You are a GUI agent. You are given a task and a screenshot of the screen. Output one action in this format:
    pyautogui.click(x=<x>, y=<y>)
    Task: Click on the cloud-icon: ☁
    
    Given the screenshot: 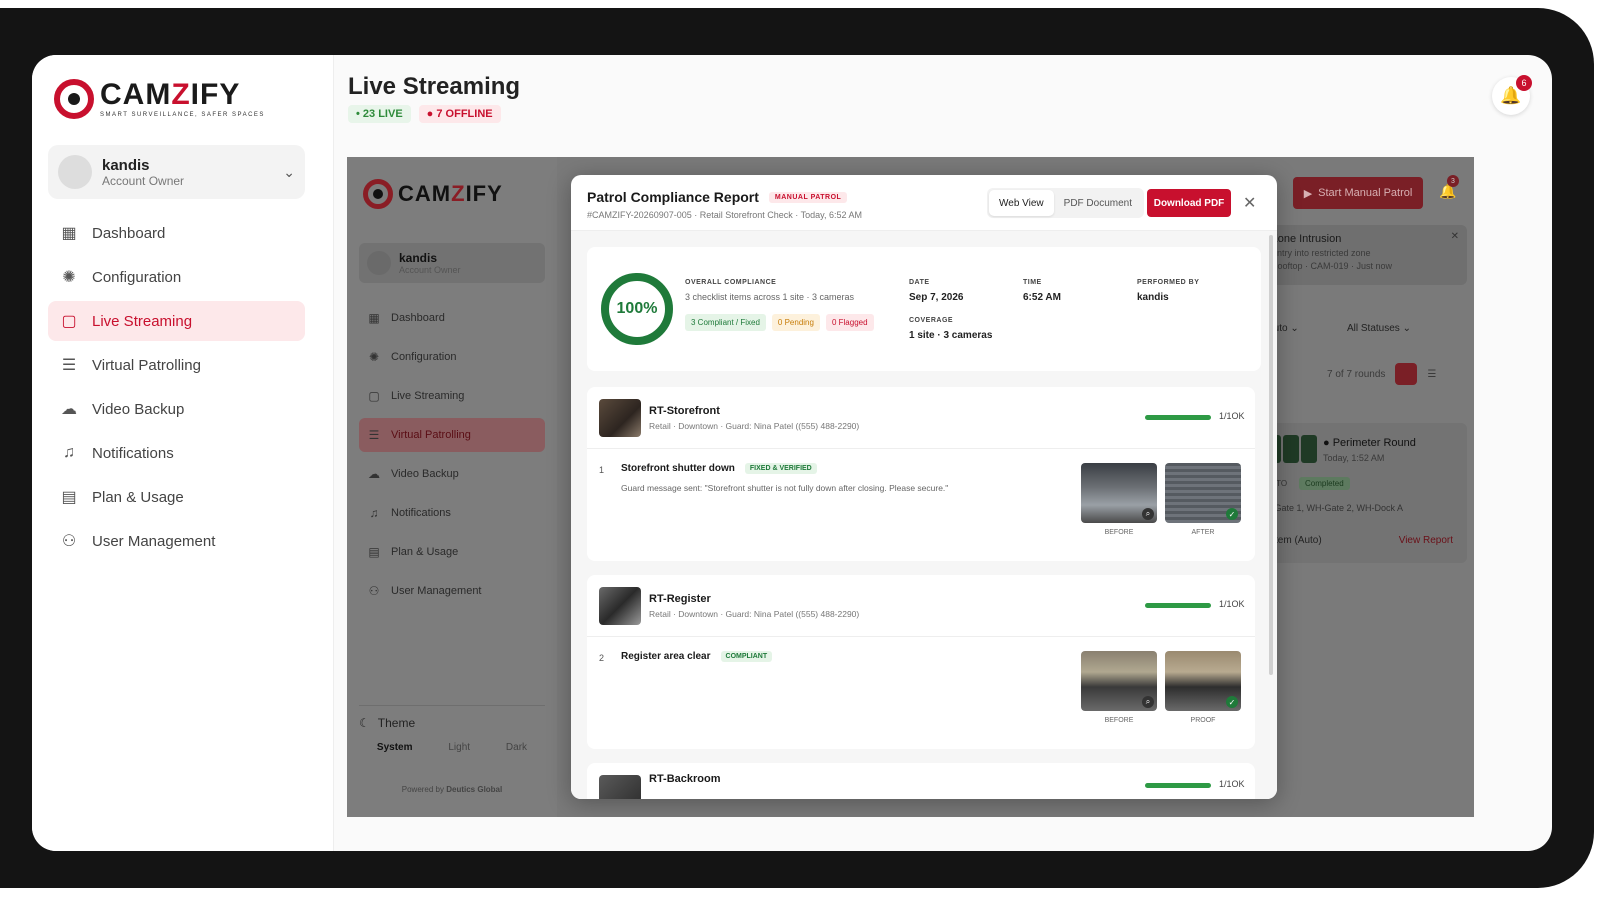 What is the action you would take?
    pyautogui.click(x=374, y=474)
    